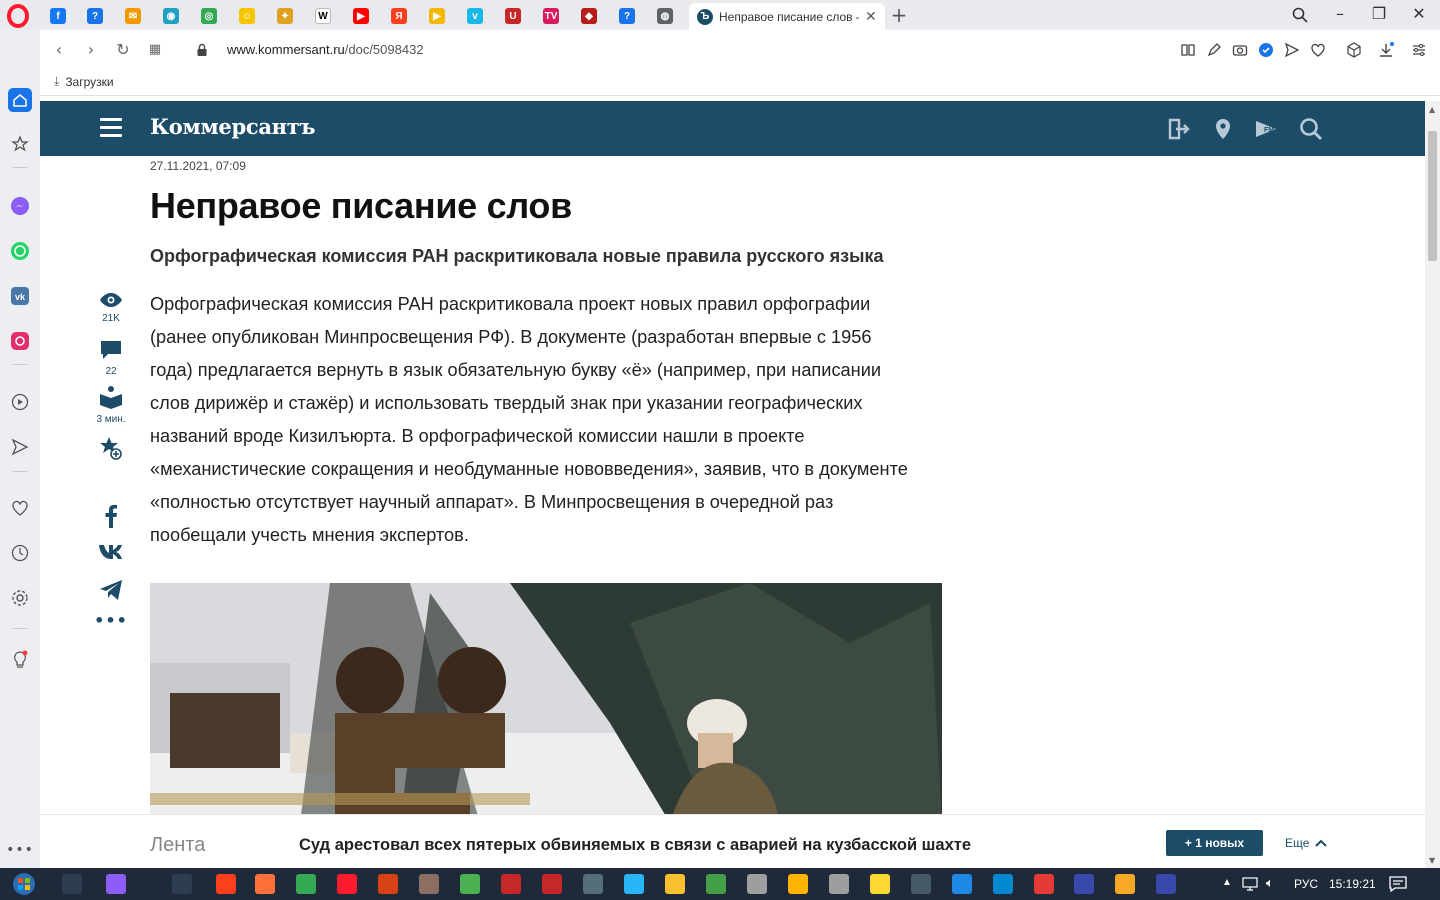  What do you see at coordinates (123, 49) in the screenshot?
I see `reload-icon: ↻` at bounding box center [123, 49].